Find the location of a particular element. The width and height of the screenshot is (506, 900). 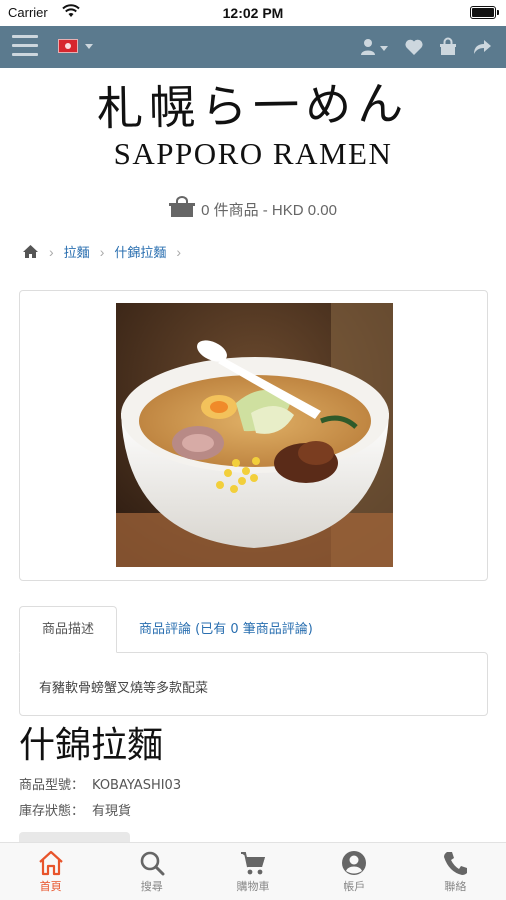

stock-value: 有現貨 is located at coordinates (112, 811).